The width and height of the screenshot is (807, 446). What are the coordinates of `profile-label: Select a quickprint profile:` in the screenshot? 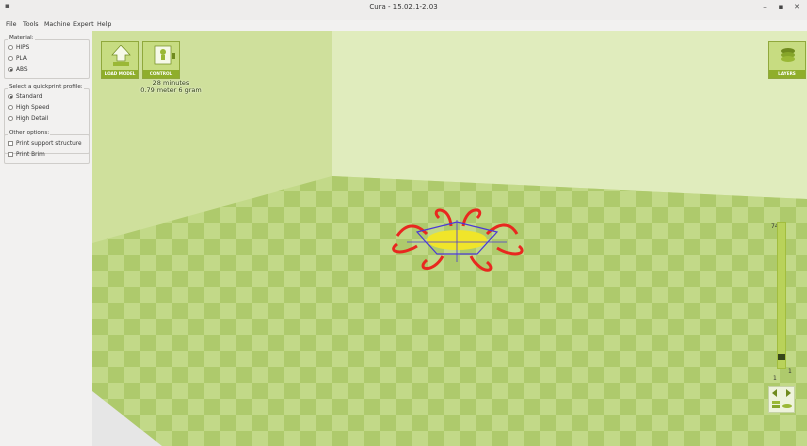 It's located at (46, 87).